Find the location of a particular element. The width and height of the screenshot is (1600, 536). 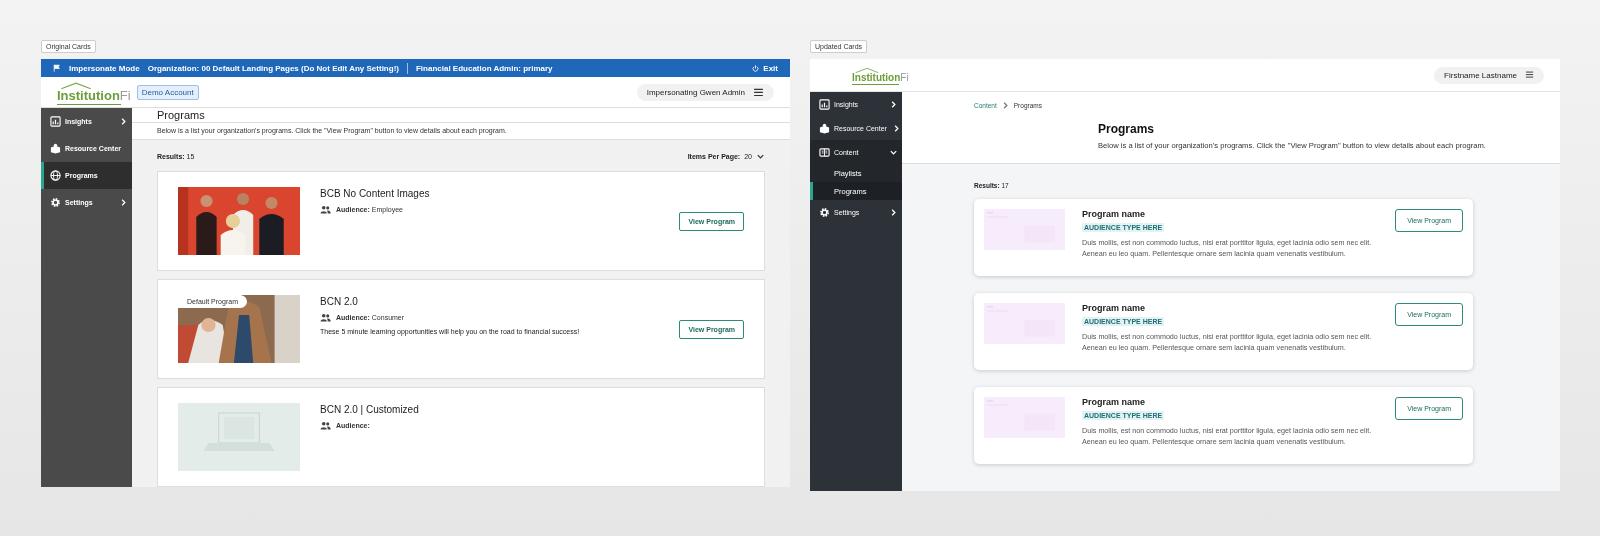

book-icon is located at coordinates (824, 152).